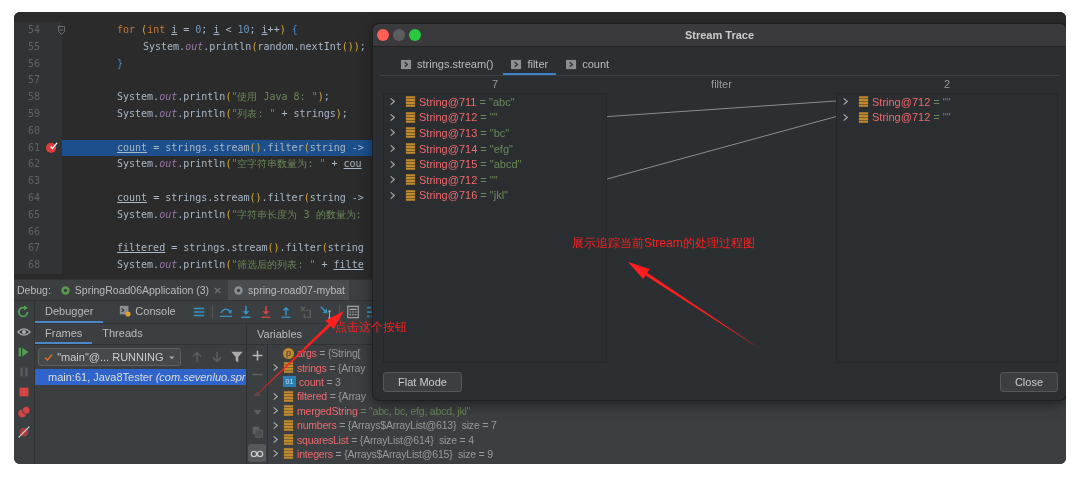 This screenshot has width=1080, height=478. I want to click on plus-icon, so click(257, 355).